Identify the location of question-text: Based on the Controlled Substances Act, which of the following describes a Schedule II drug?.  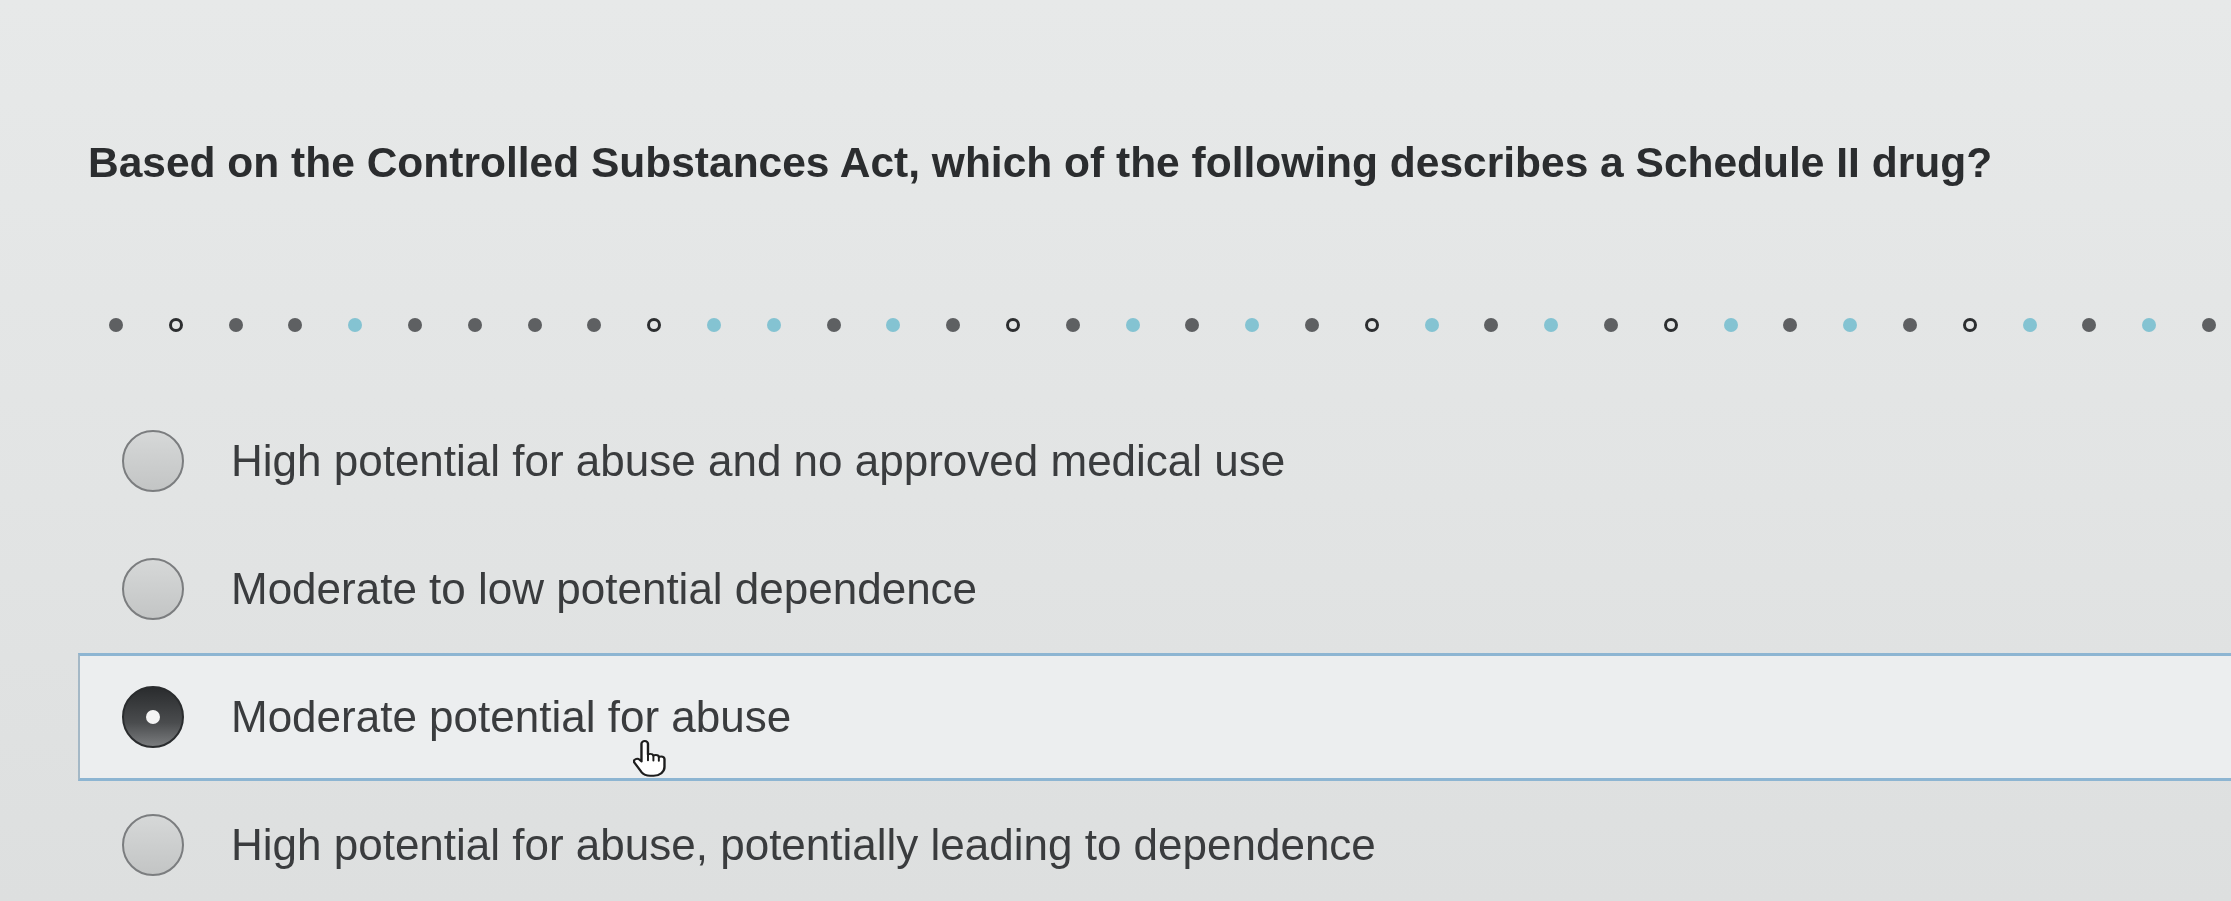
(1040, 163).